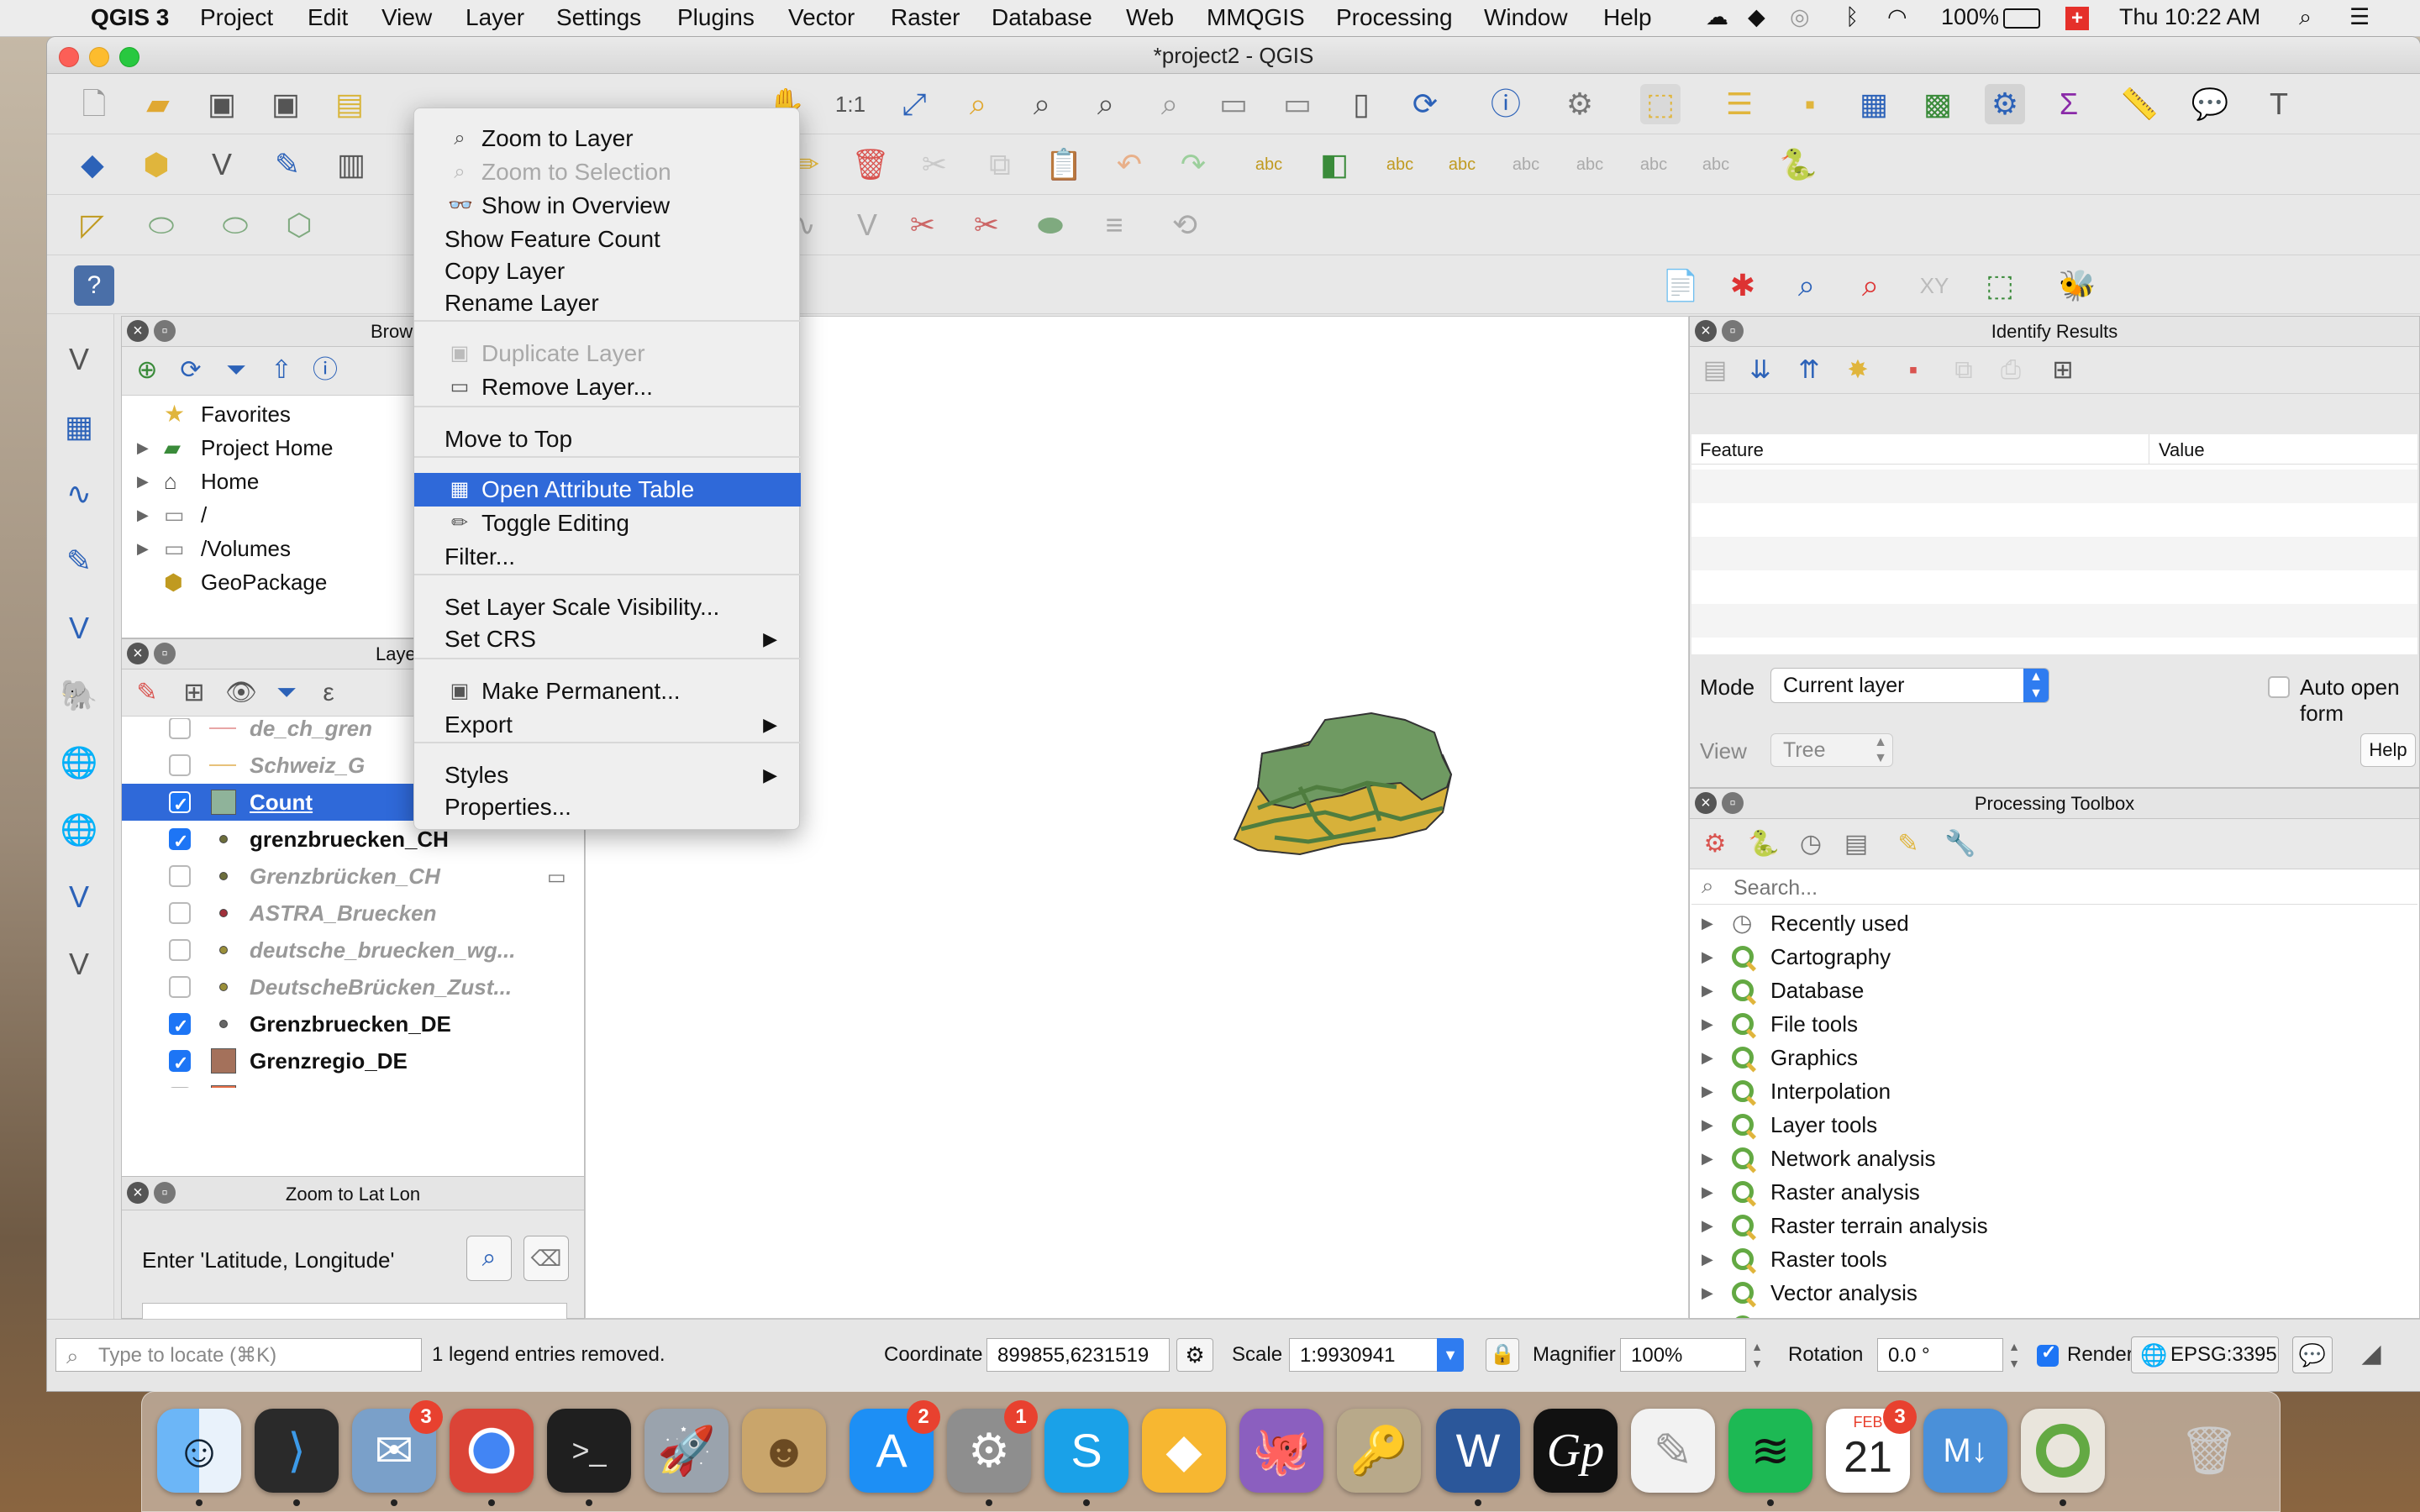 The image size is (2420, 1512). What do you see at coordinates (784, 1451) in the screenshot?
I see `contacts-icon: ☻` at bounding box center [784, 1451].